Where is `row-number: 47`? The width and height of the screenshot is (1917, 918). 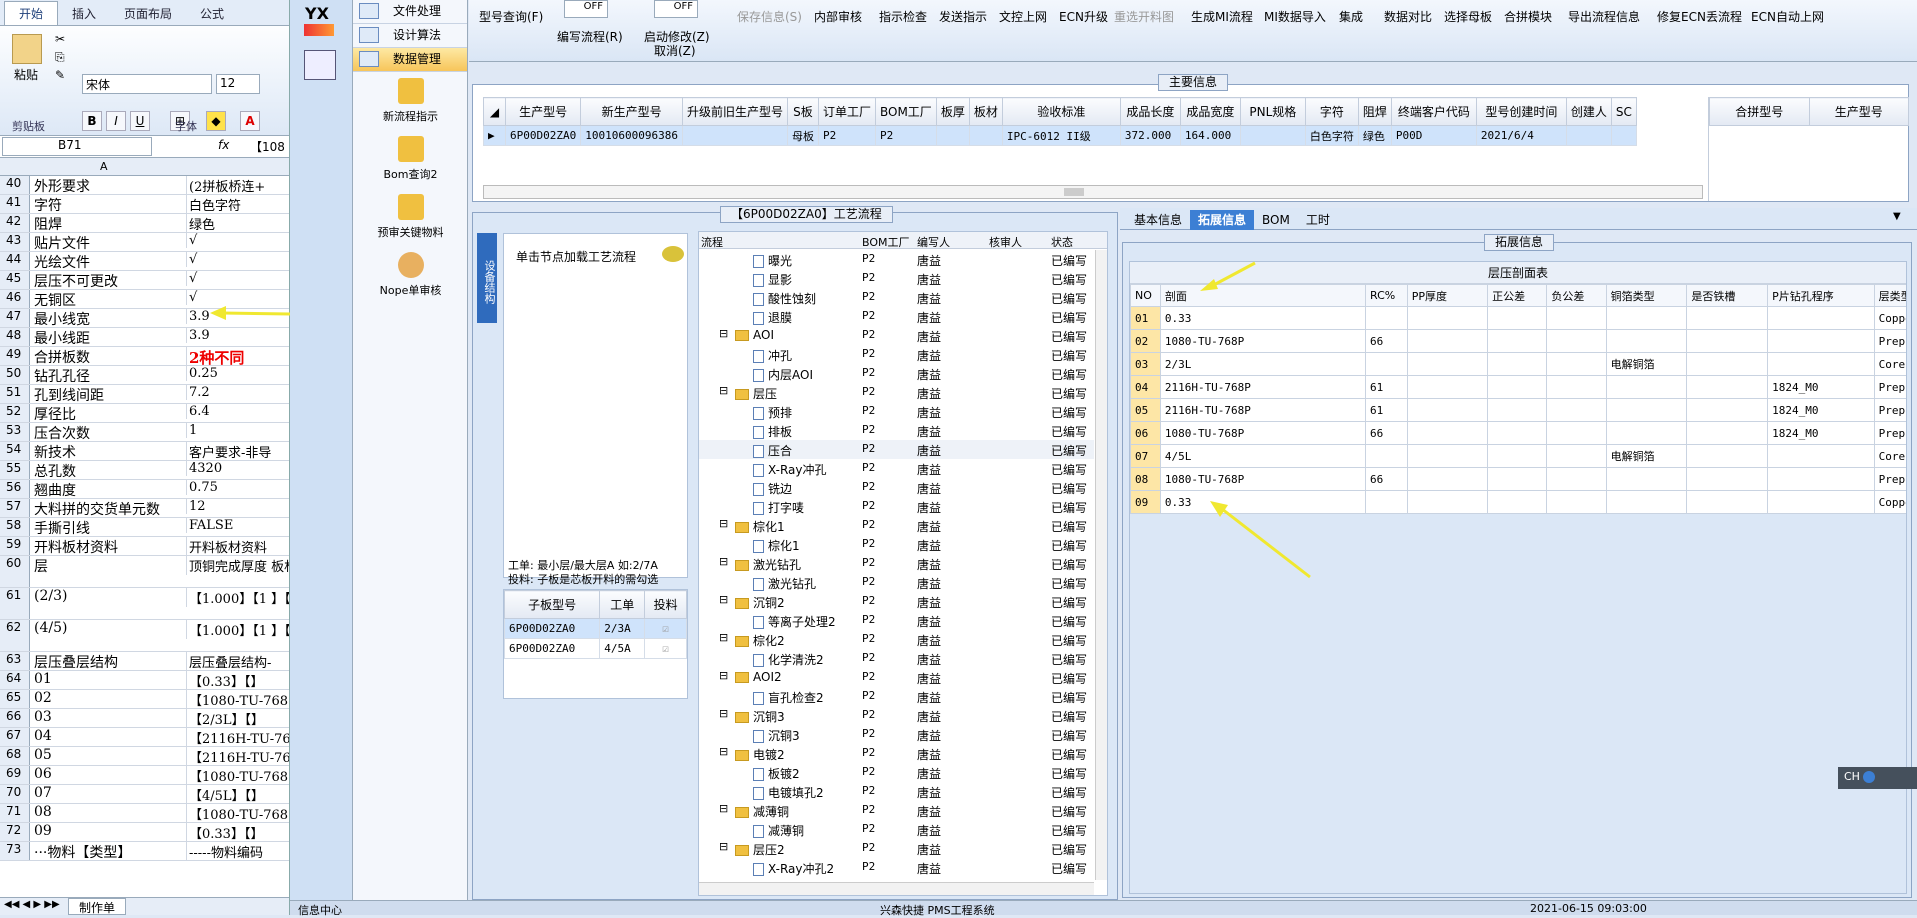
row-number: 47 is located at coordinates (15, 318).